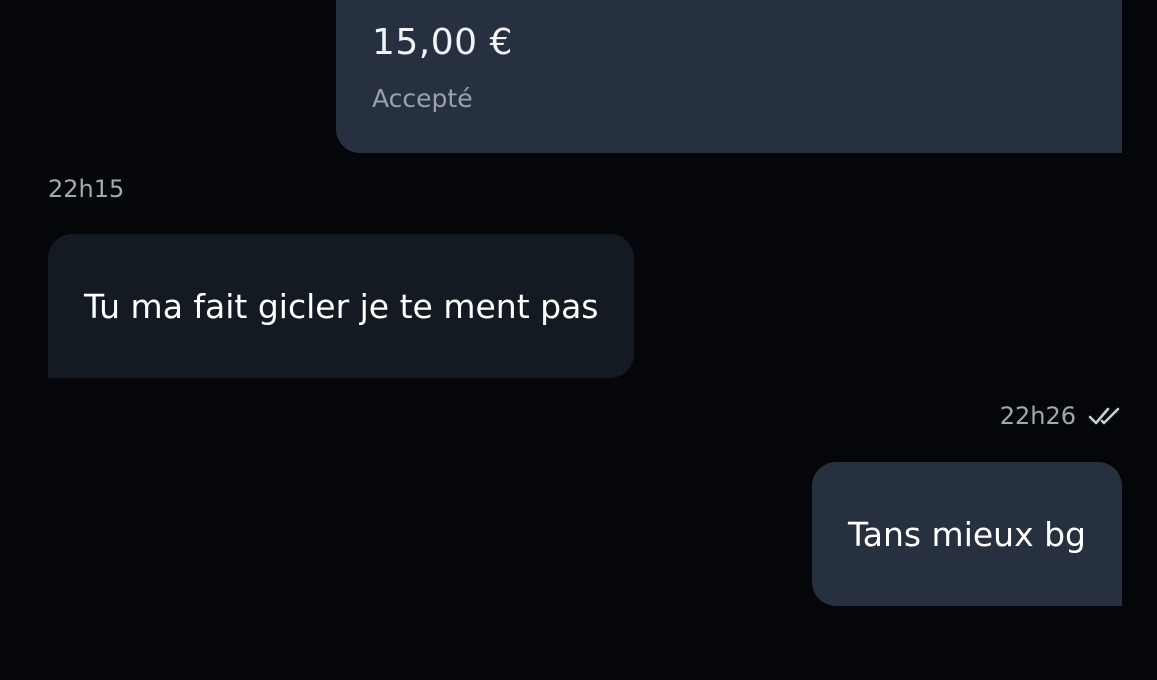 This screenshot has height=680, width=1157. I want to click on outgoing-message-bubble: Tans mieux bg, so click(967, 534).